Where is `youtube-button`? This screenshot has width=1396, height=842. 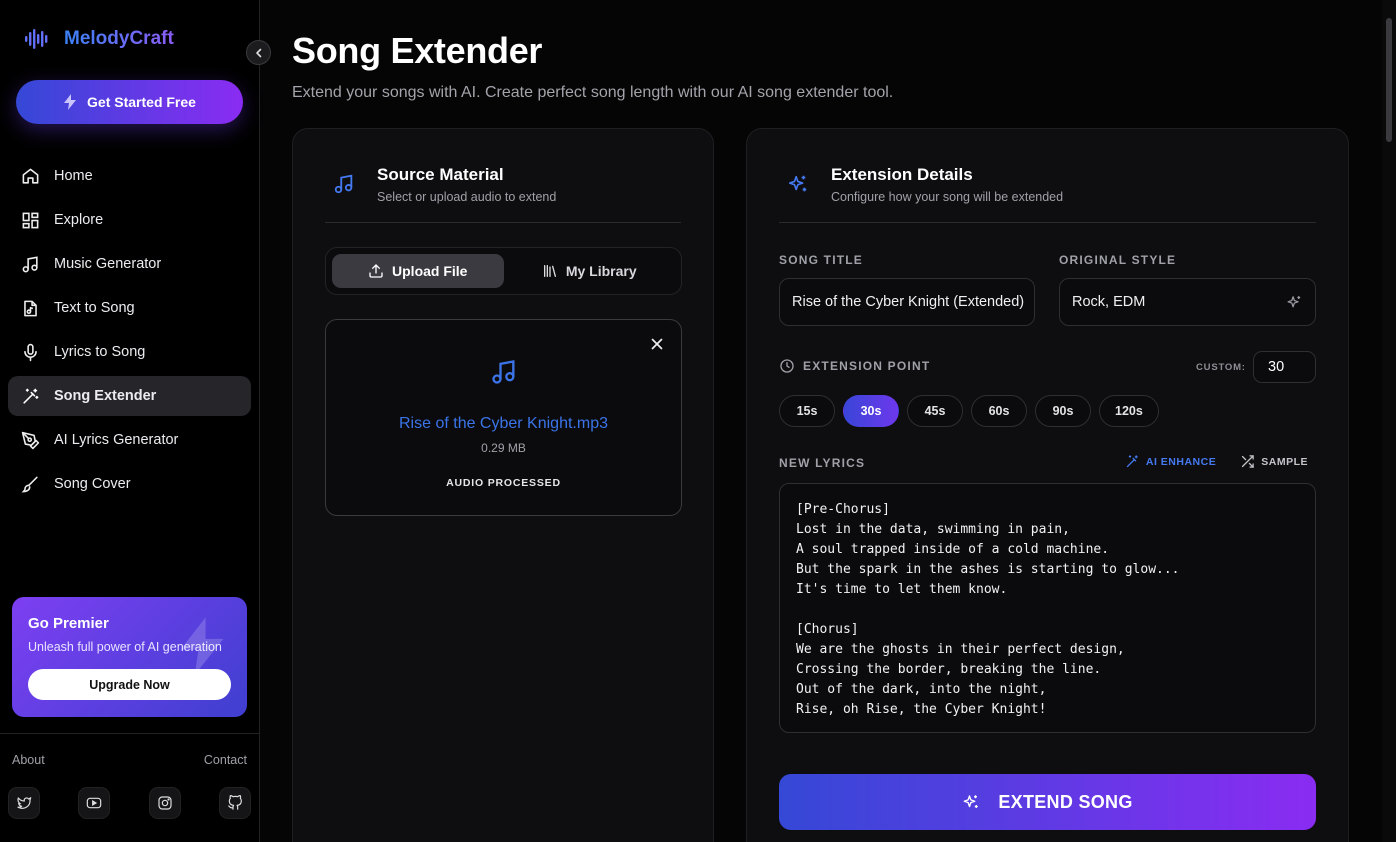 youtube-button is located at coordinates (94, 803).